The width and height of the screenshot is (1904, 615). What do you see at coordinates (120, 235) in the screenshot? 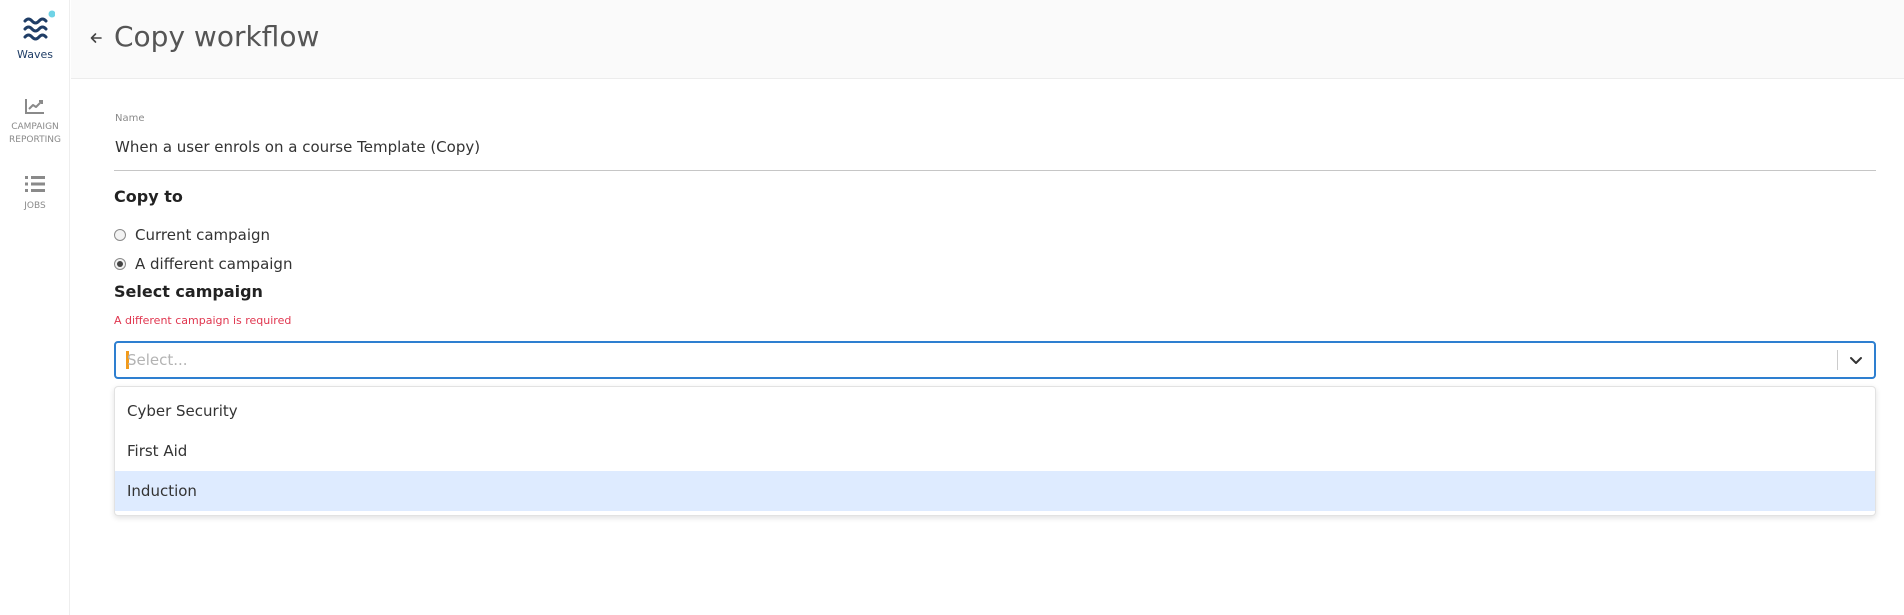
I see `radio-button` at bounding box center [120, 235].